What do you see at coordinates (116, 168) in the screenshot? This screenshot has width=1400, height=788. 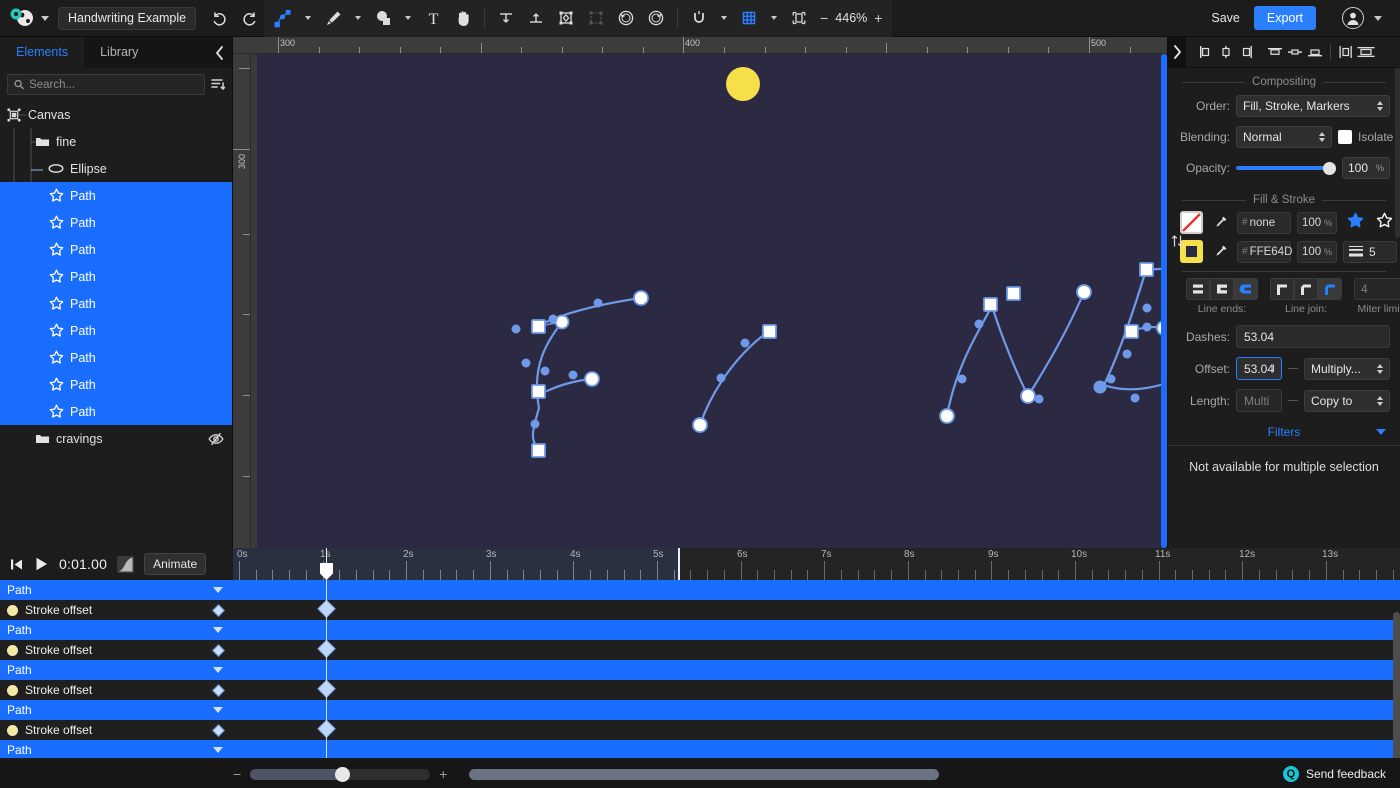 I see `tree-item-ellipse: Ellipse` at bounding box center [116, 168].